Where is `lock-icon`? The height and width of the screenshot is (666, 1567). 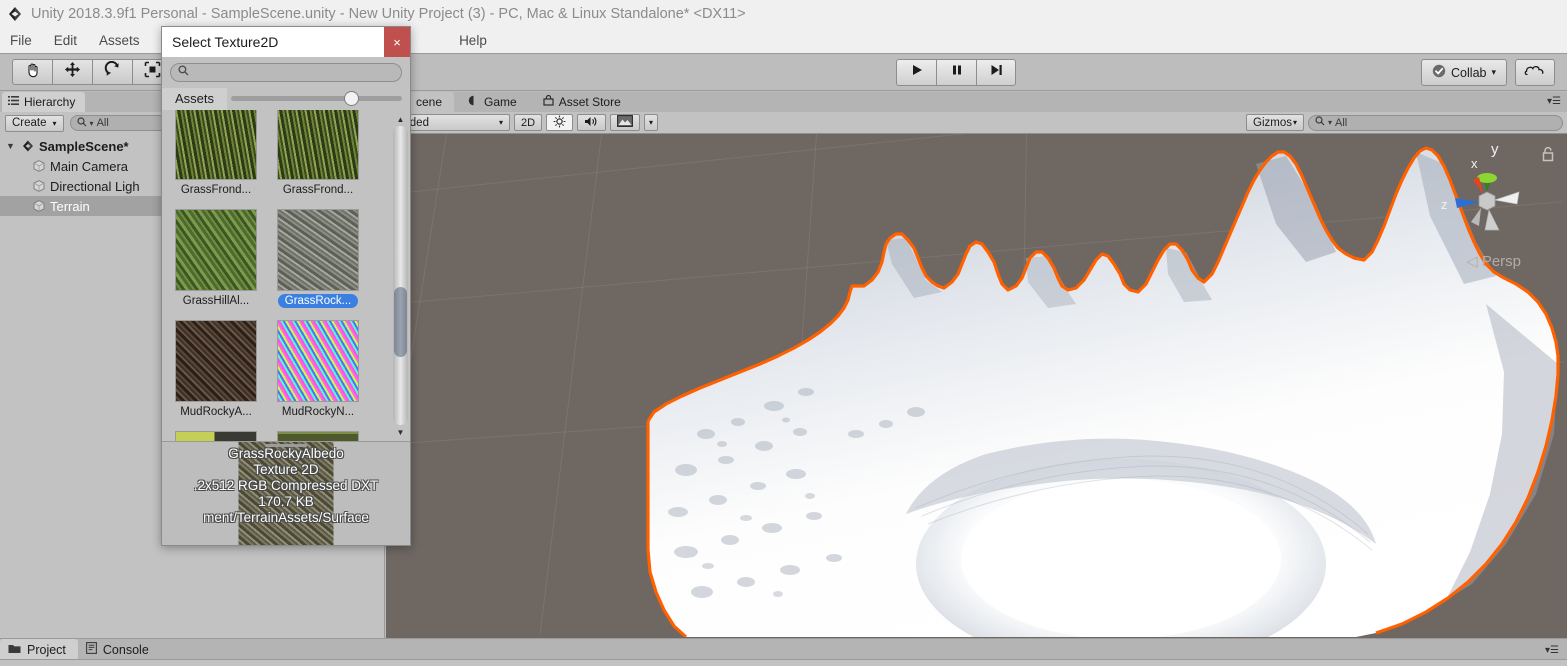
lock-icon is located at coordinates (1548, 156).